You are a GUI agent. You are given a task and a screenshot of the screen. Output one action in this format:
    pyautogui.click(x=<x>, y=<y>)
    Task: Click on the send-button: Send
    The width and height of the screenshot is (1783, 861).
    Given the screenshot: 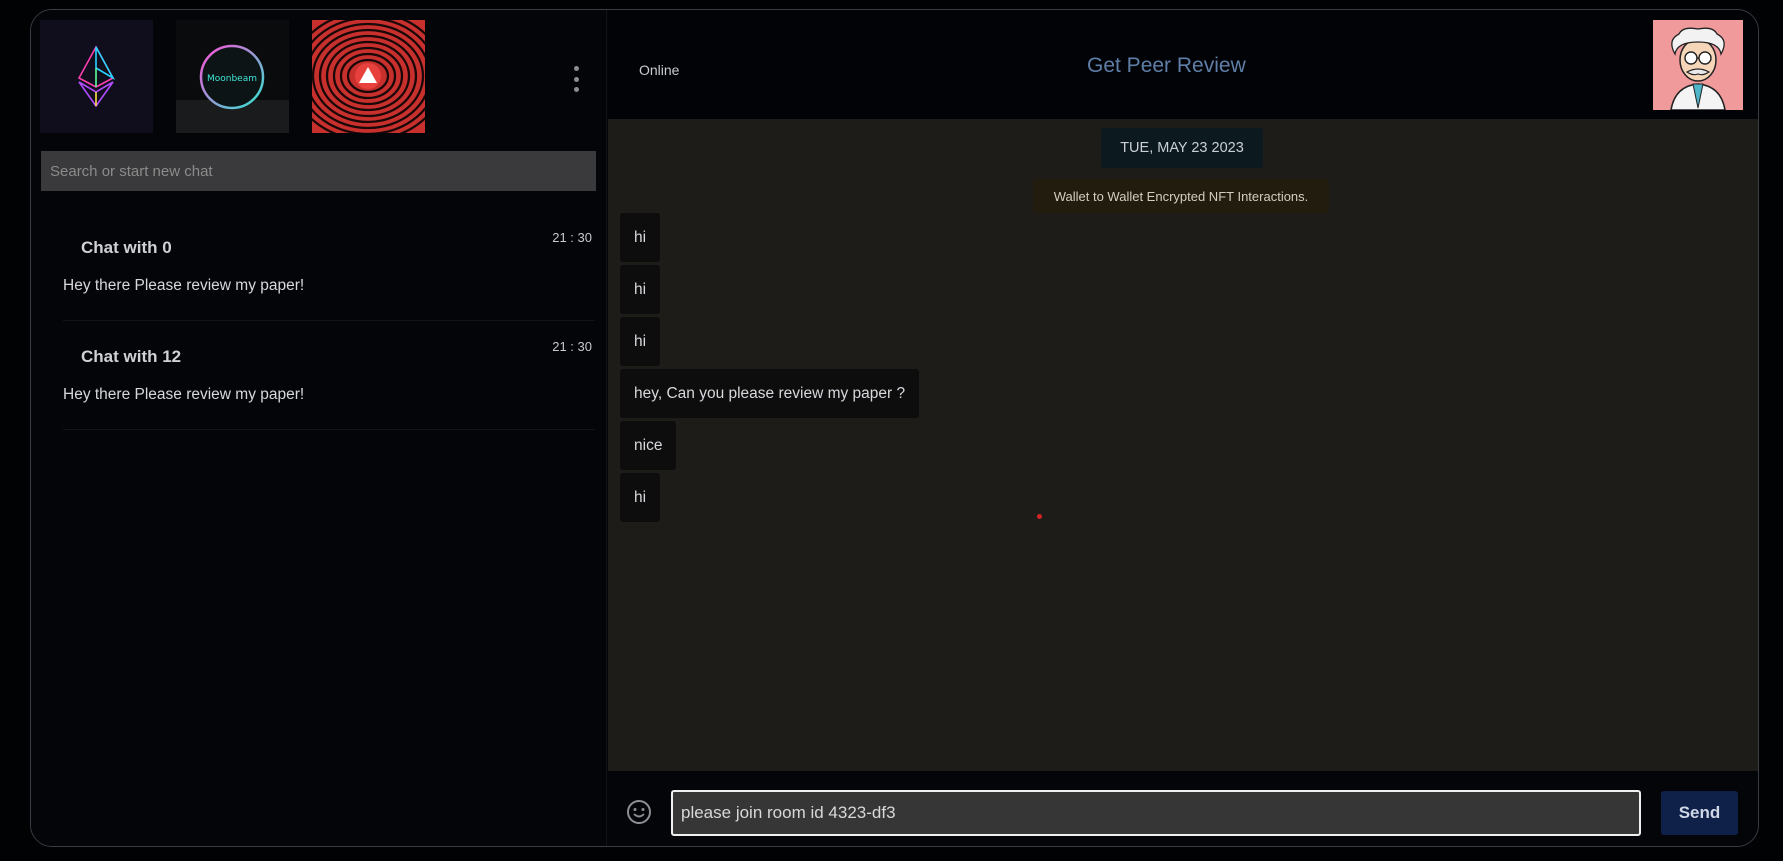 What is the action you would take?
    pyautogui.click(x=1699, y=813)
    